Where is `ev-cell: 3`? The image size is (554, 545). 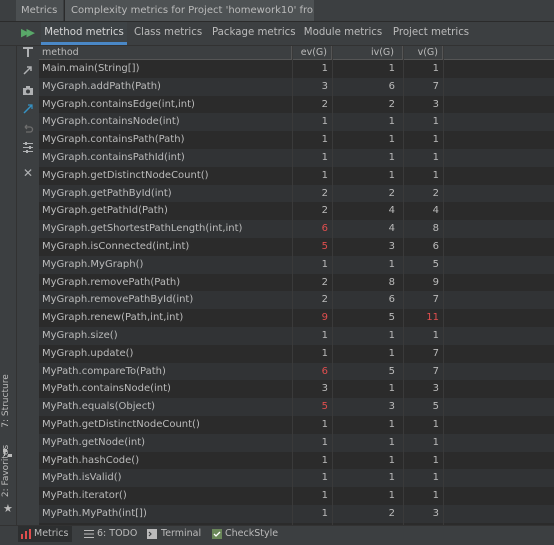
ev-cell: 3 is located at coordinates (324, 86).